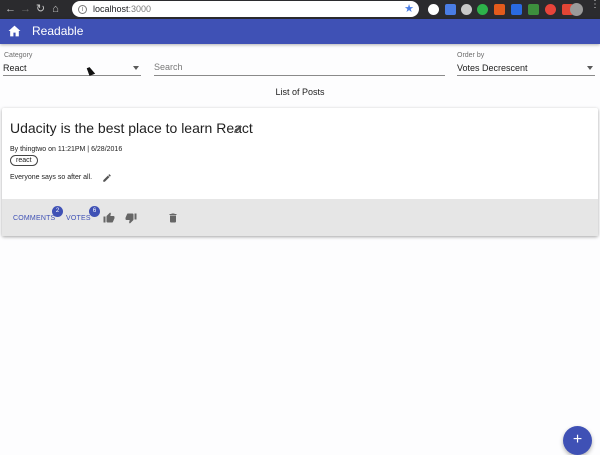 The height and width of the screenshot is (455, 600). I want to click on extension-8-icon, so click(550, 9).